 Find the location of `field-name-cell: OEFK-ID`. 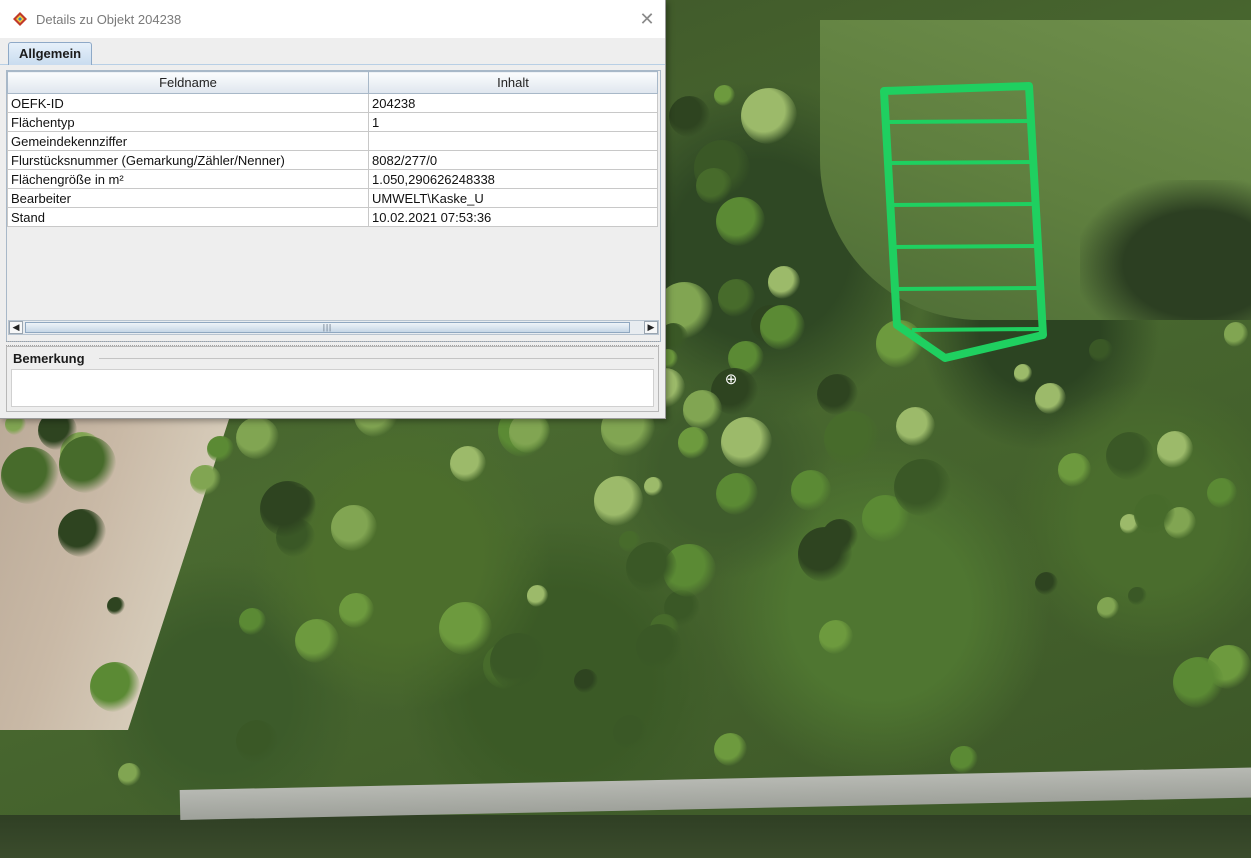

field-name-cell: OEFK-ID is located at coordinates (188, 103).